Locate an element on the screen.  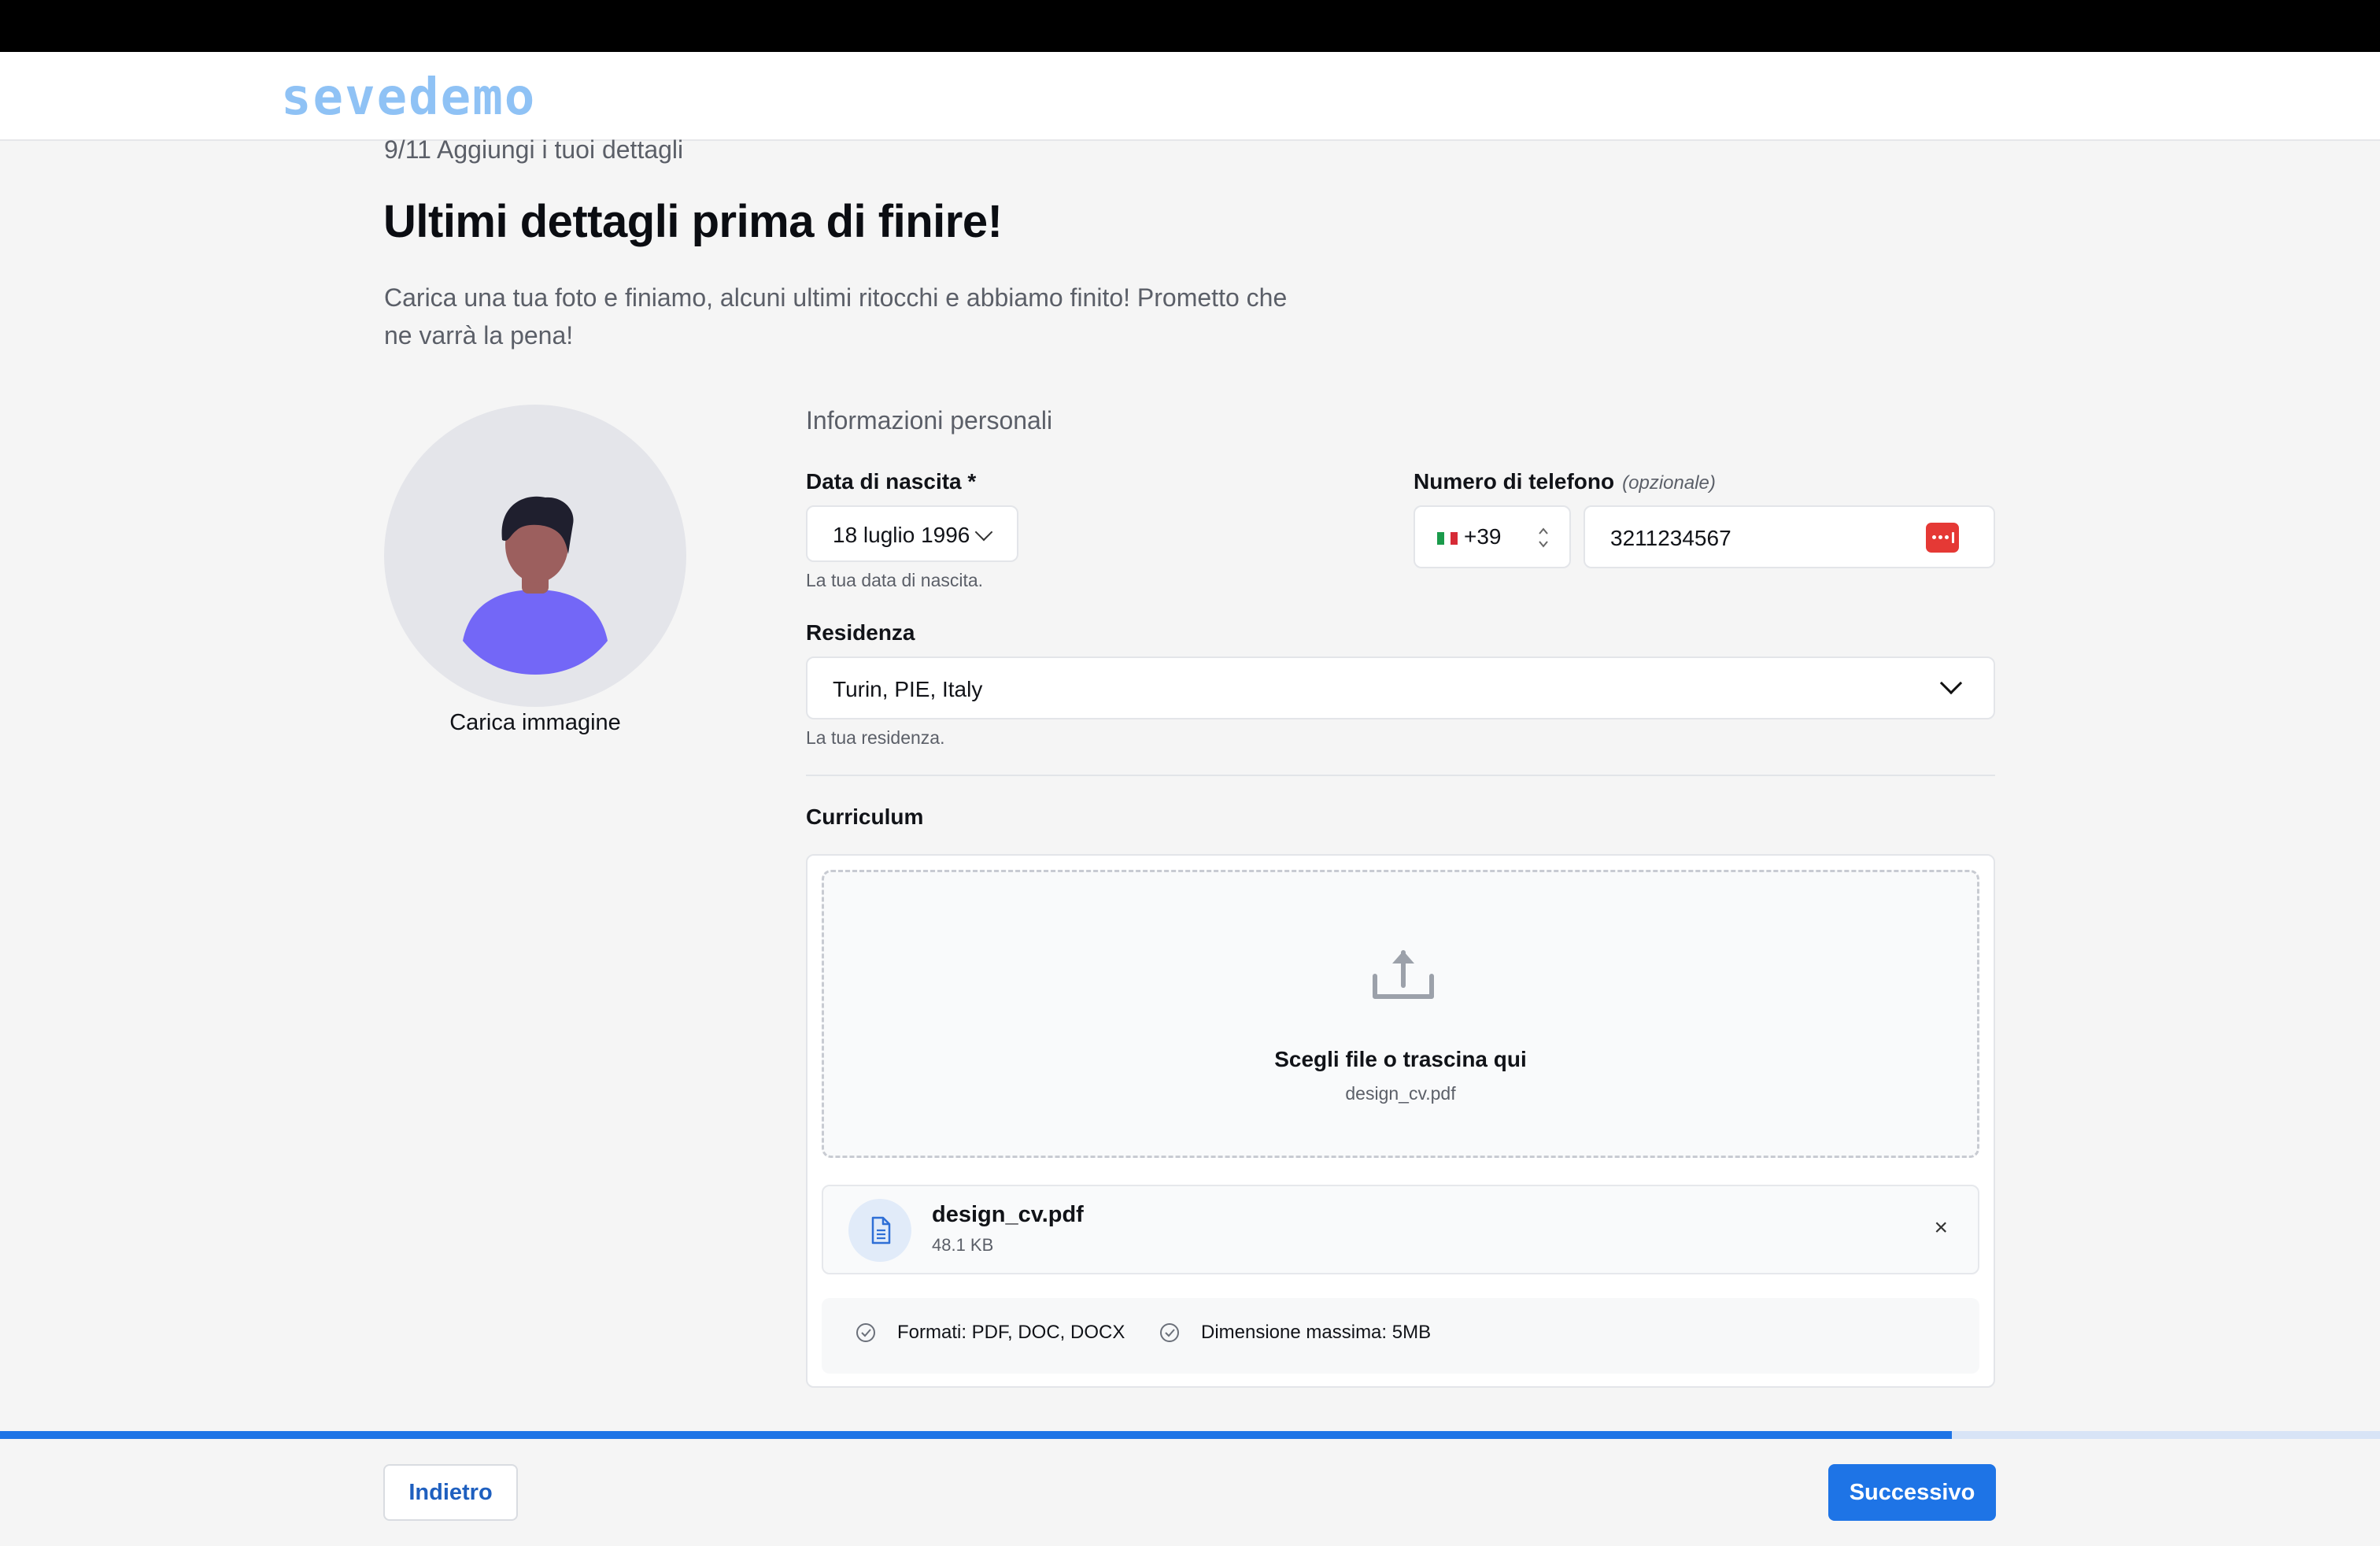
person-icon is located at coordinates (535, 585).